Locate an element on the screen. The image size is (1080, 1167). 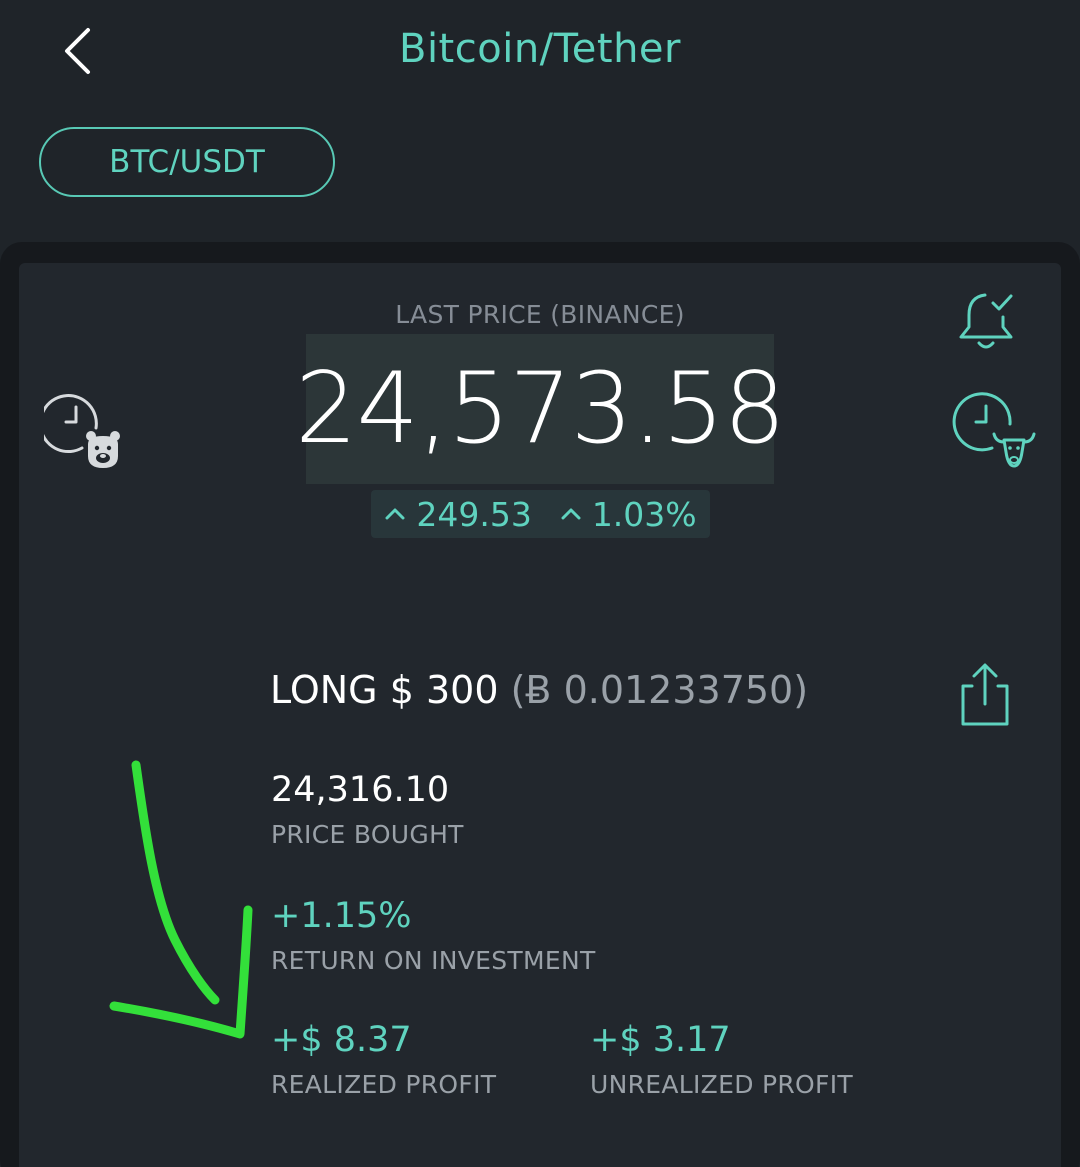
unrealized-profit-value: +$ 3.17 is located at coordinates (660, 1040).